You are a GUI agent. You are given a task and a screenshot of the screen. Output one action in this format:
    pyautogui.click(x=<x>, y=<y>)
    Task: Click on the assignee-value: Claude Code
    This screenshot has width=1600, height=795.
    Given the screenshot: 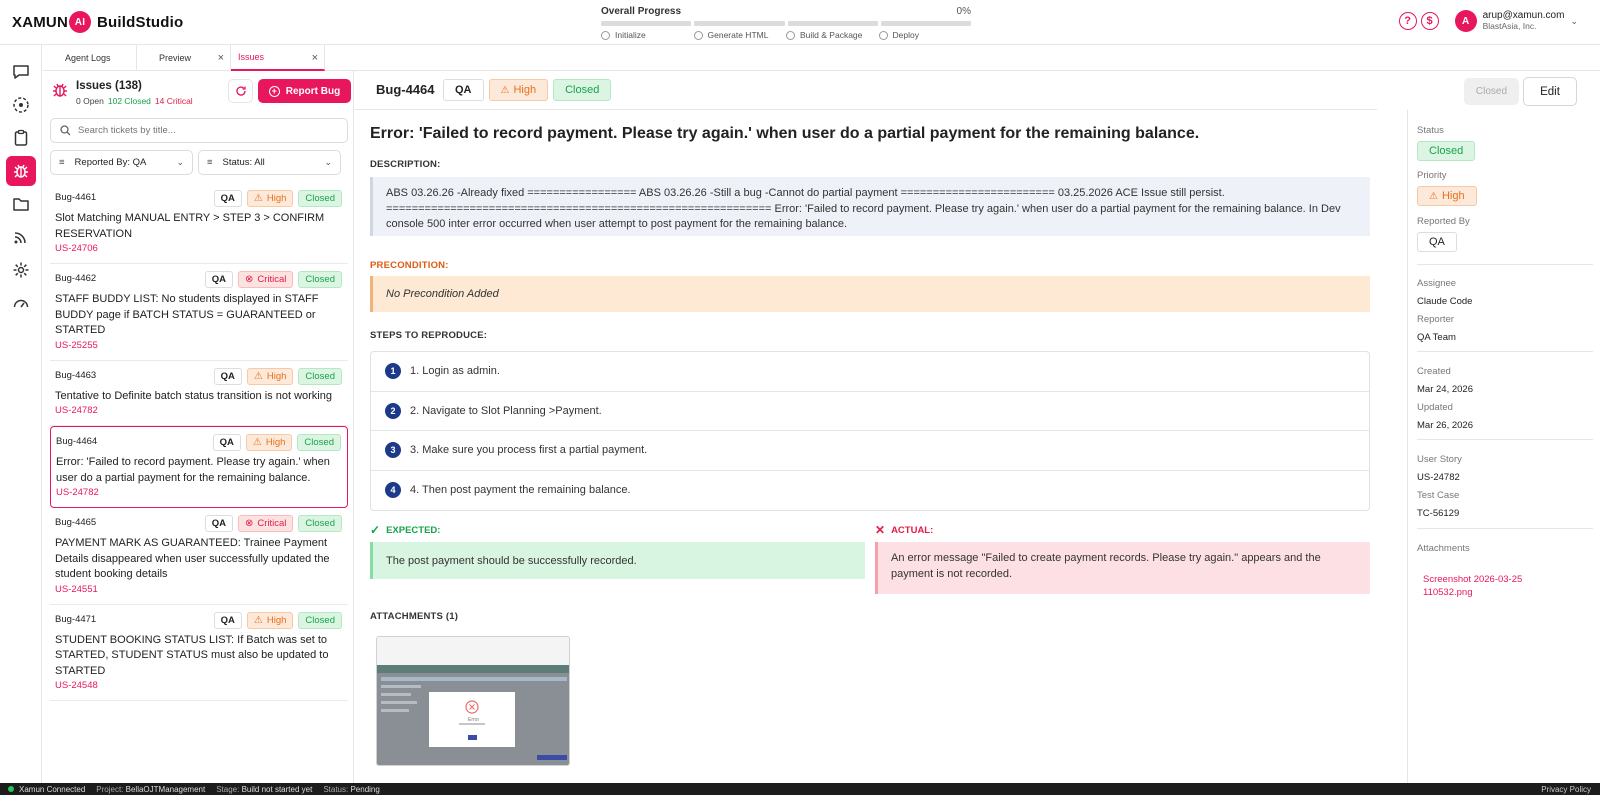 What is the action you would take?
    pyautogui.click(x=1445, y=301)
    